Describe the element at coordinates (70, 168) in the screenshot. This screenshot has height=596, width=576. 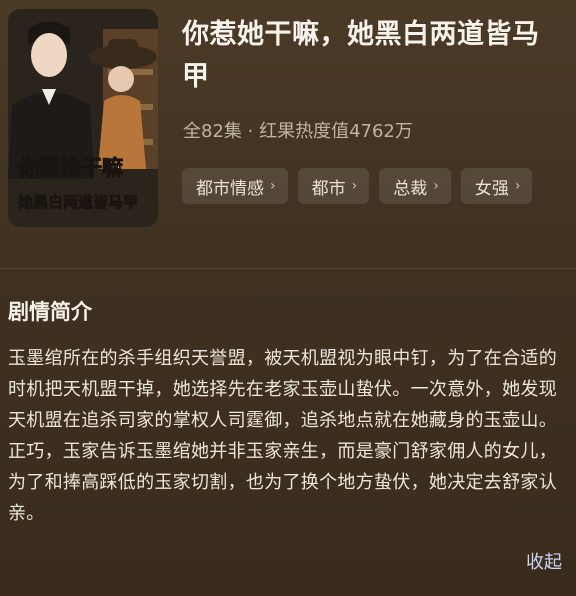
I see `poster-title-line1: 你惹她干嘛` at that location.